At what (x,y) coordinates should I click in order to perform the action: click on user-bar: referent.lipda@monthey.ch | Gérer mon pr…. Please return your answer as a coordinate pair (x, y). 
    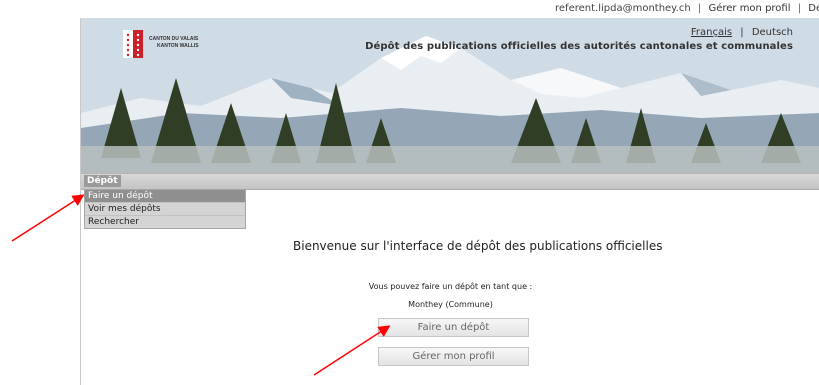
    Looking at the image, I should click on (409, 9).